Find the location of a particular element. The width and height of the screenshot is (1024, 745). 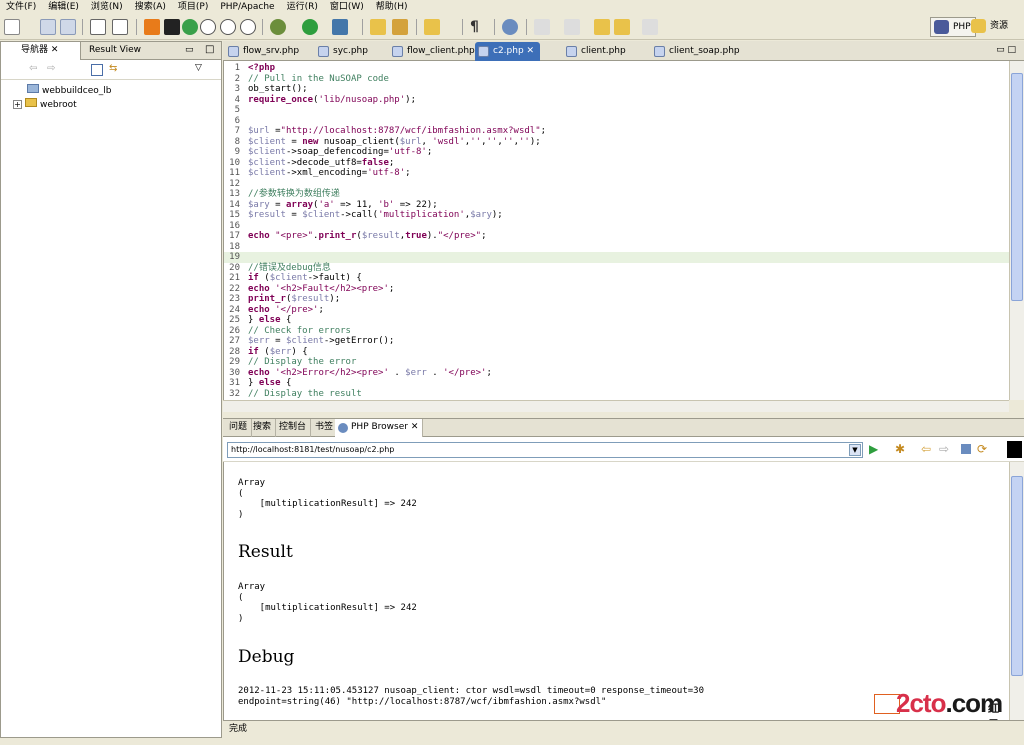

code-line: 12 is located at coordinates (616, 184).